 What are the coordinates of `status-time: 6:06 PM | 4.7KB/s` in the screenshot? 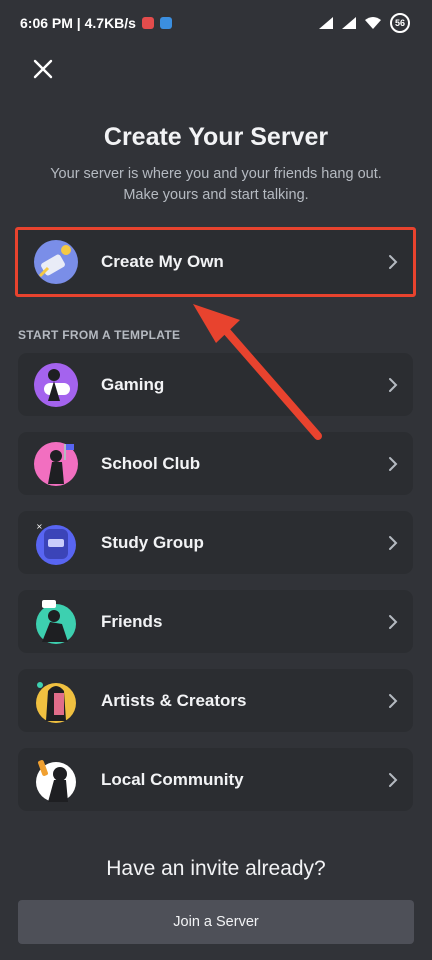 It's located at (78, 23).